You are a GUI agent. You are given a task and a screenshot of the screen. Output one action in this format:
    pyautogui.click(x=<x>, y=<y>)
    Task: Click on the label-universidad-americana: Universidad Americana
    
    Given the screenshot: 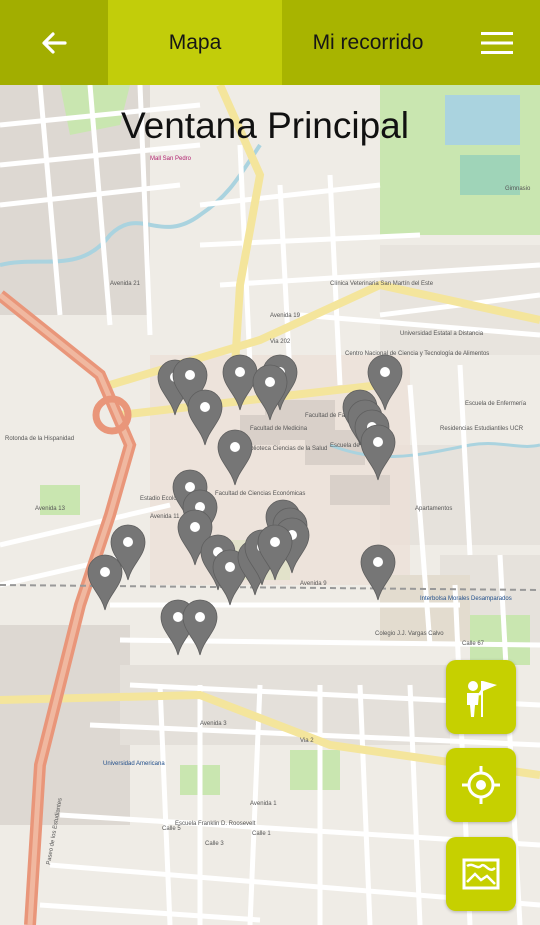 What is the action you would take?
    pyautogui.click(x=134, y=764)
    